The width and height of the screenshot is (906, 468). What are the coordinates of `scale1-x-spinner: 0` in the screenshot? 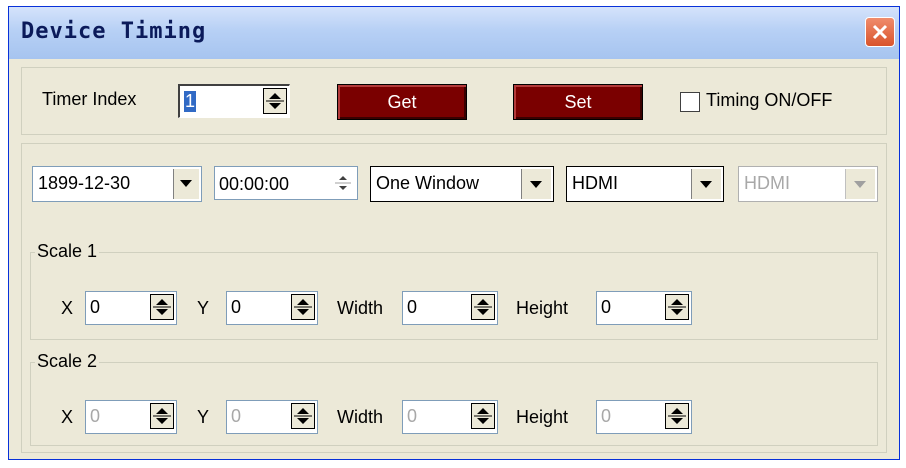 It's located at (131, 308).